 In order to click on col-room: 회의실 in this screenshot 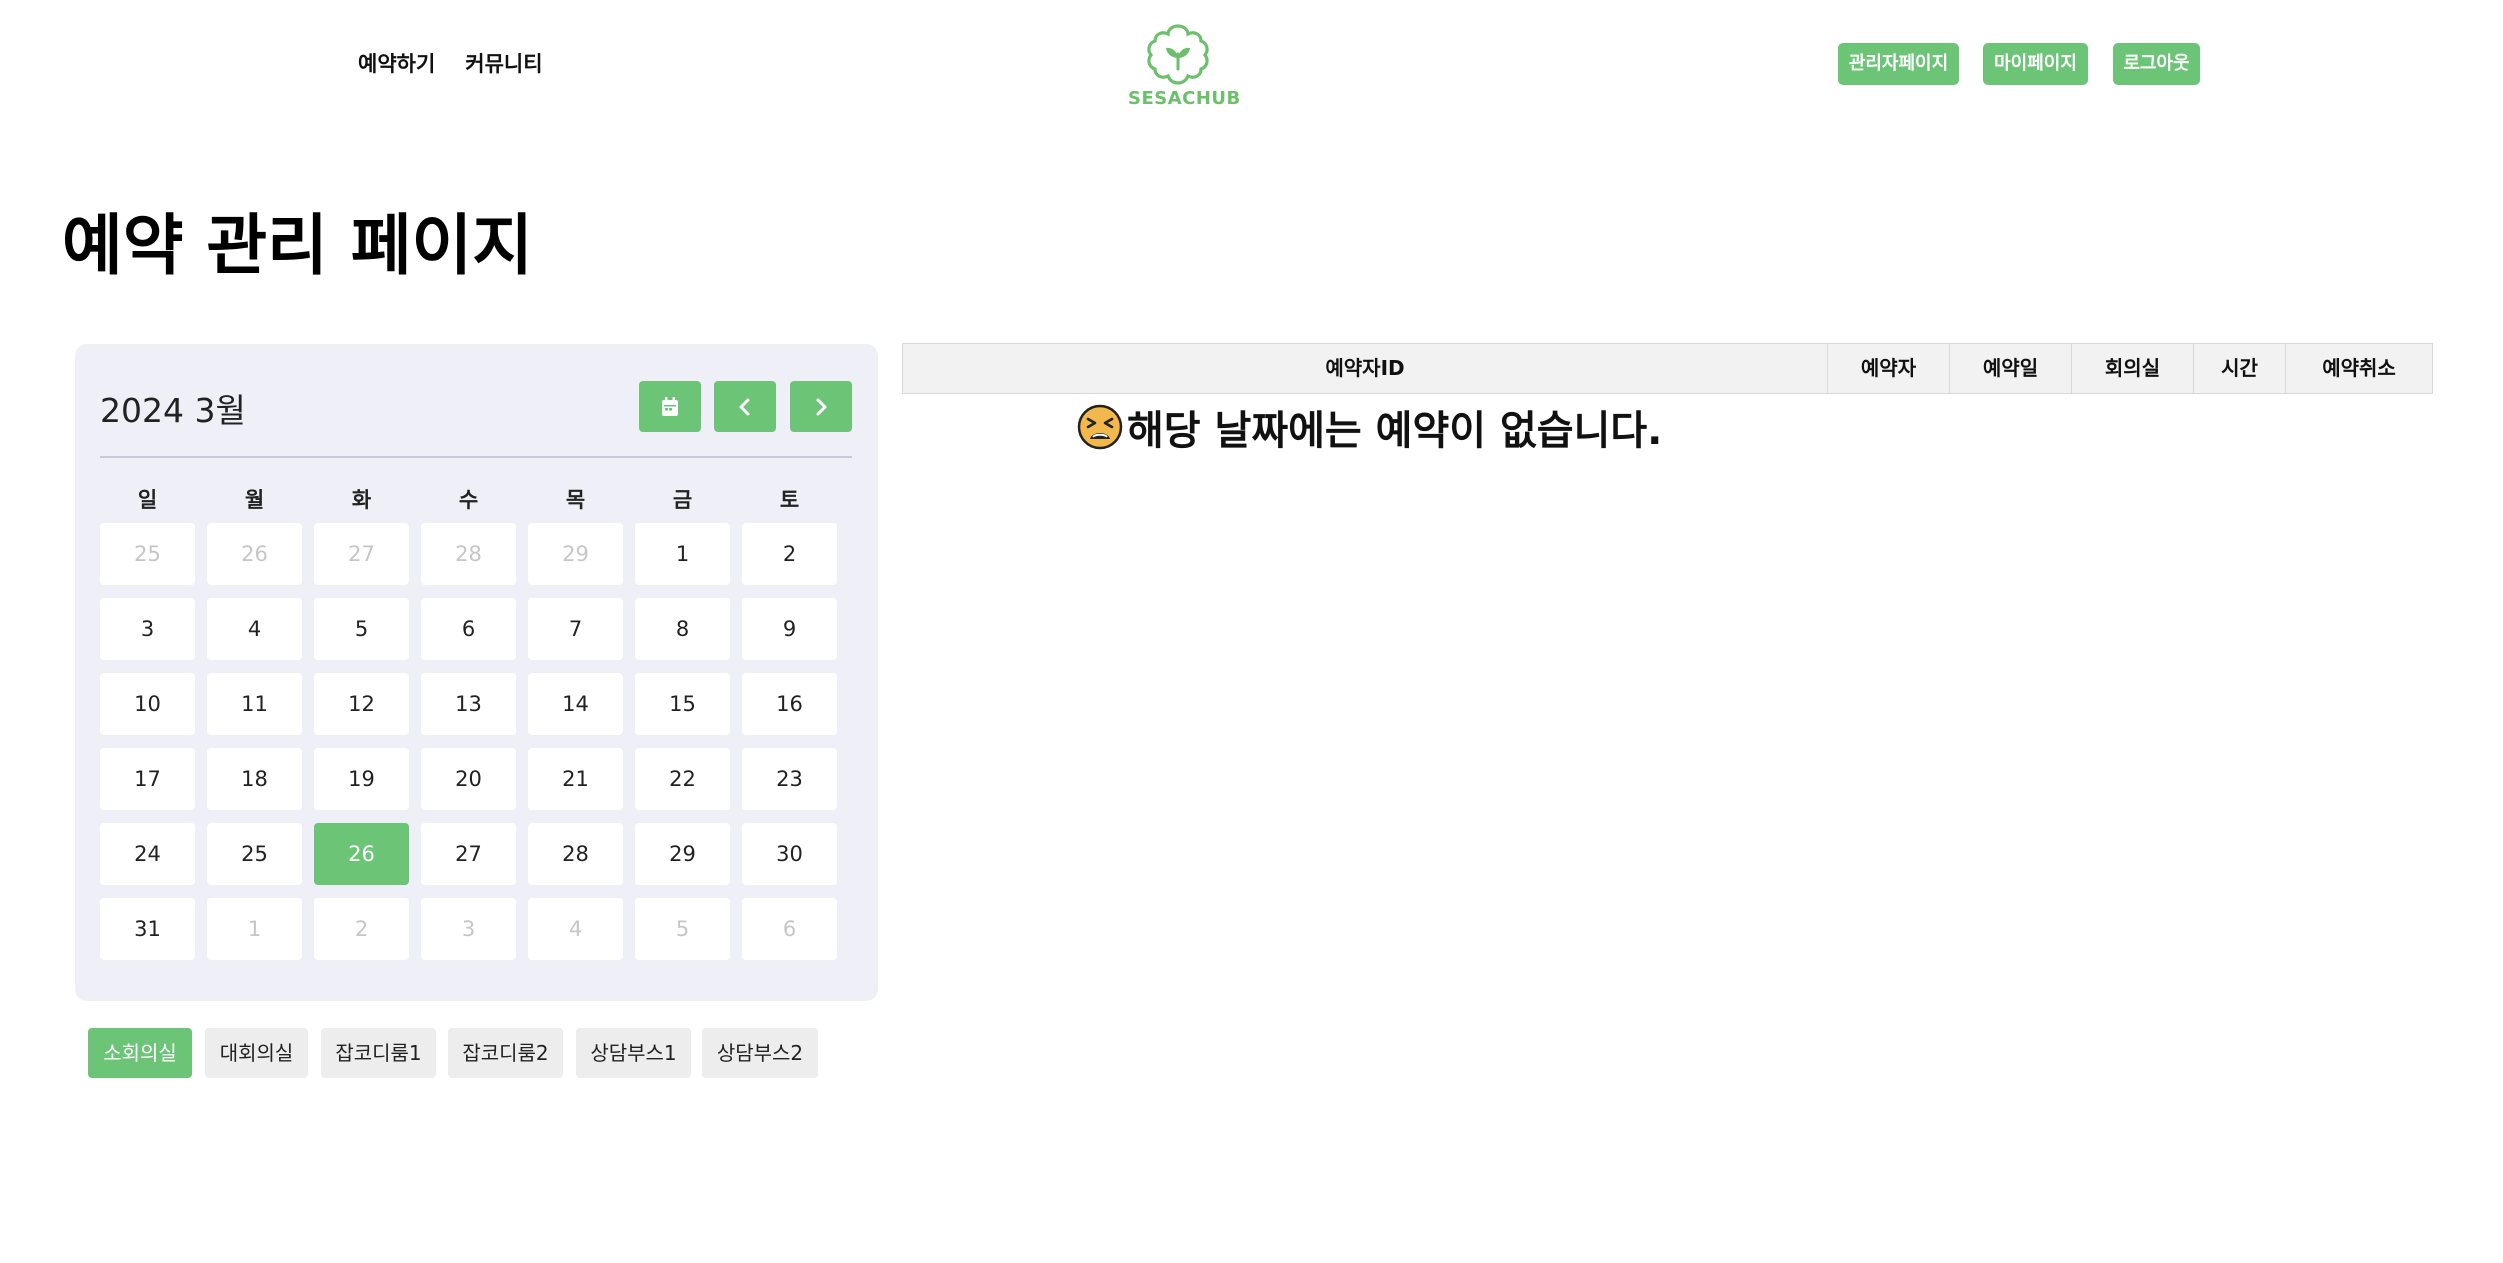, I will do `click(2133, 368)`.